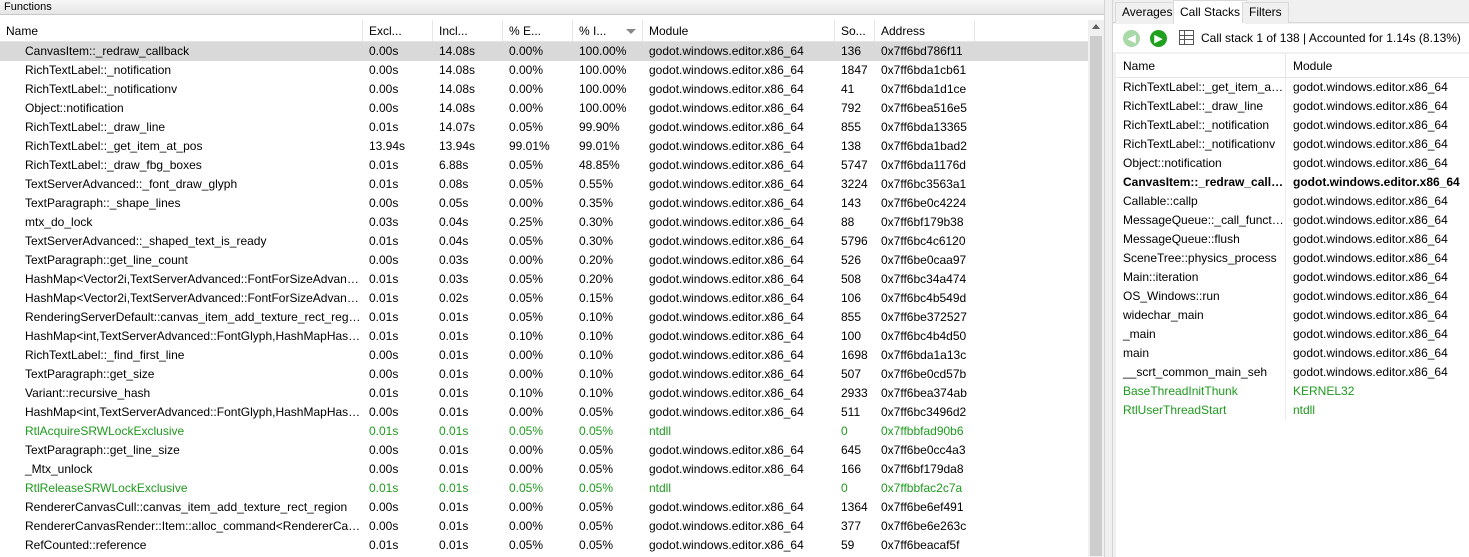 This screenshot has height=557, width=1469. Describe the element at coordinates (854, 507) in the screenshot. I see `source-line: 1364` at that location.